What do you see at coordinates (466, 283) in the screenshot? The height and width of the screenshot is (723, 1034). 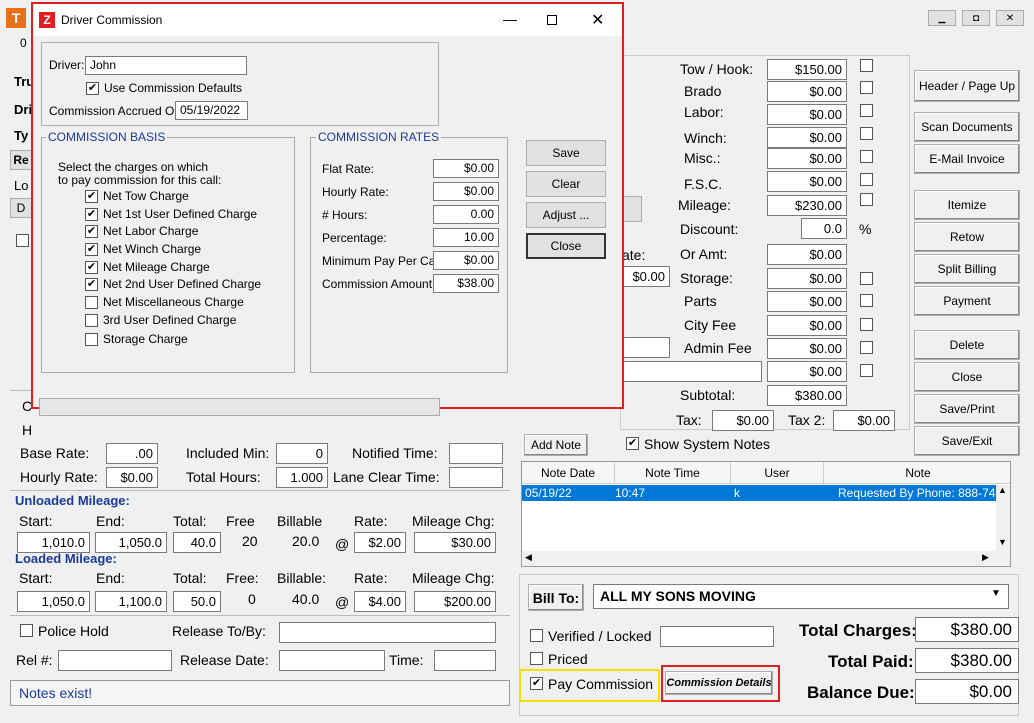 I see `commission-amount-field: $38.00` at bounding box center [466, 283].